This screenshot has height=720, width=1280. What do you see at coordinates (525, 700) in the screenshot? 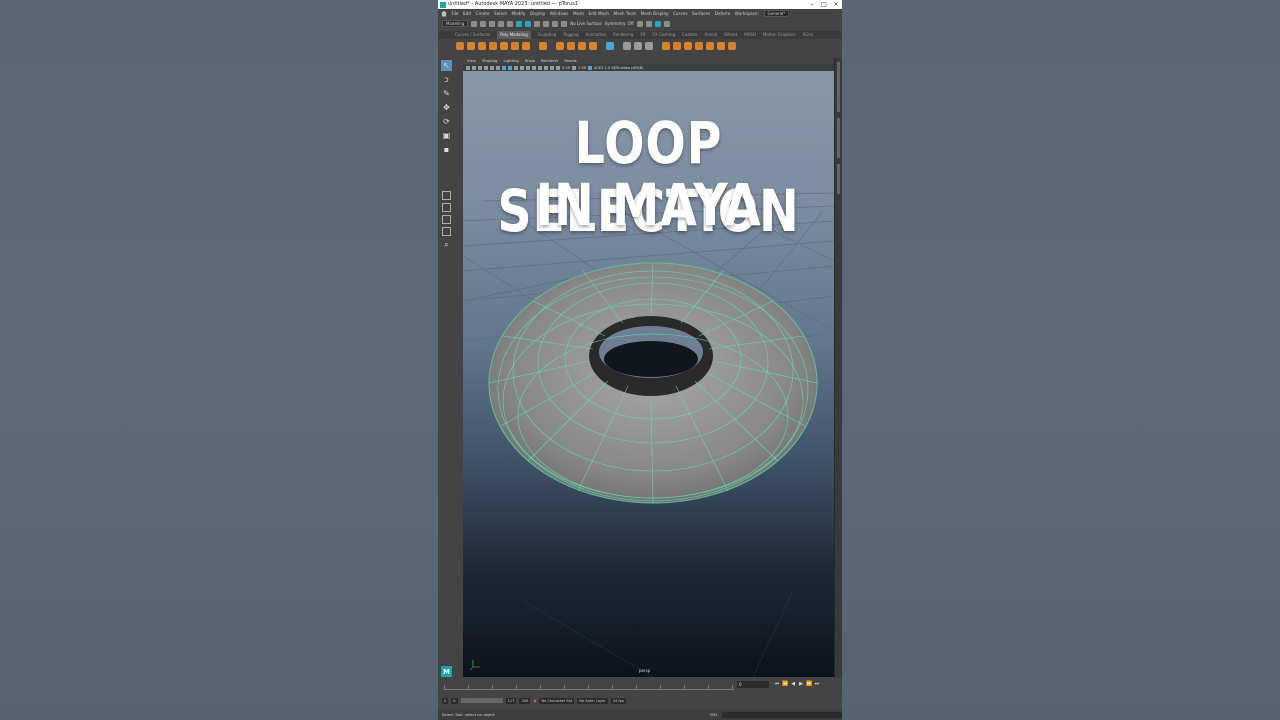
I see `animation-end-field: 200` at bounding box center [525, 700].